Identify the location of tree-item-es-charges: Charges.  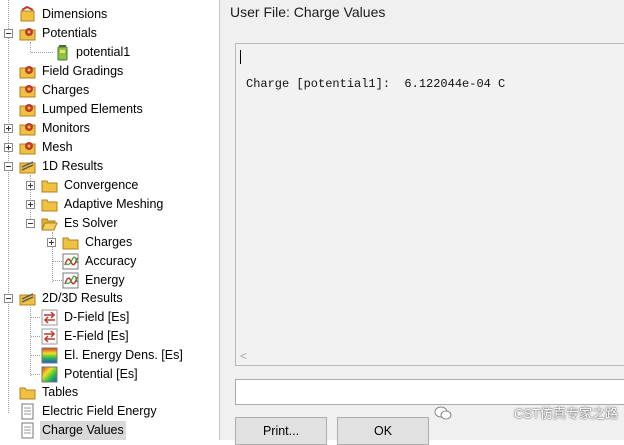
(109, 242).